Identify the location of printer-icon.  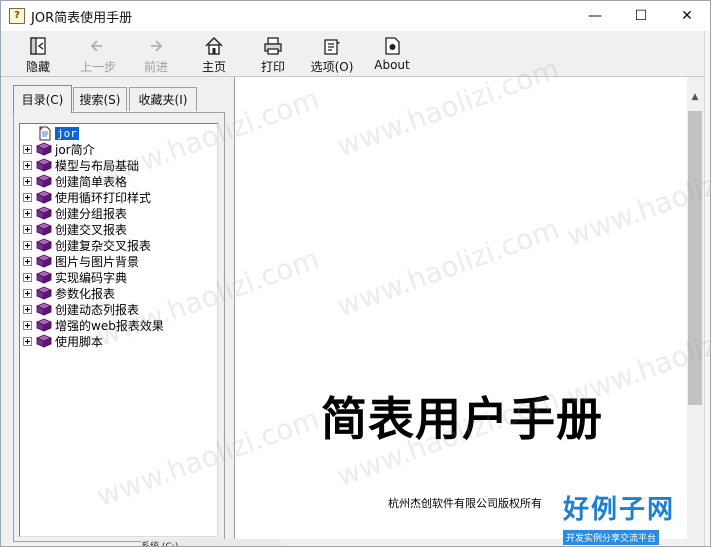
(273, 46).